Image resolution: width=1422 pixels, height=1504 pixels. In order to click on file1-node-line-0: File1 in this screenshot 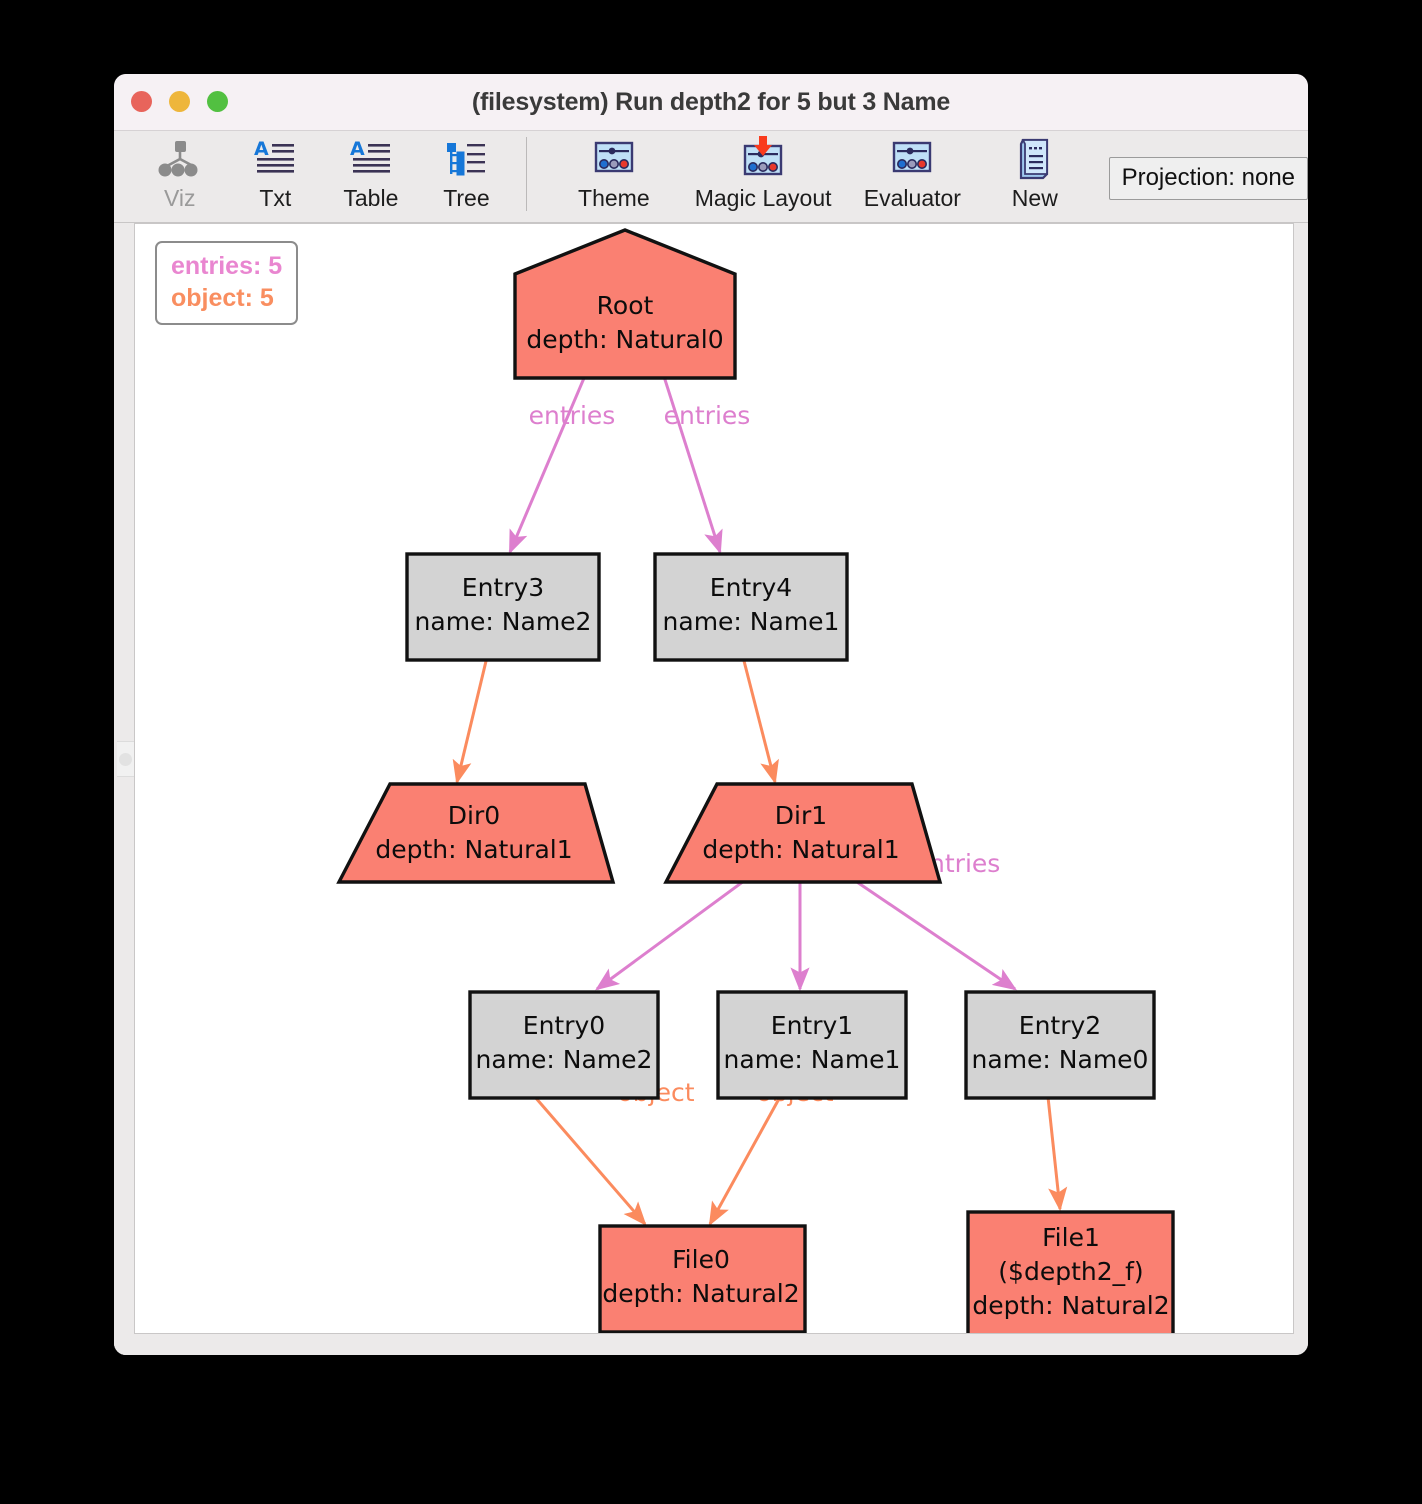, I will do `click(1071, 1237)`.